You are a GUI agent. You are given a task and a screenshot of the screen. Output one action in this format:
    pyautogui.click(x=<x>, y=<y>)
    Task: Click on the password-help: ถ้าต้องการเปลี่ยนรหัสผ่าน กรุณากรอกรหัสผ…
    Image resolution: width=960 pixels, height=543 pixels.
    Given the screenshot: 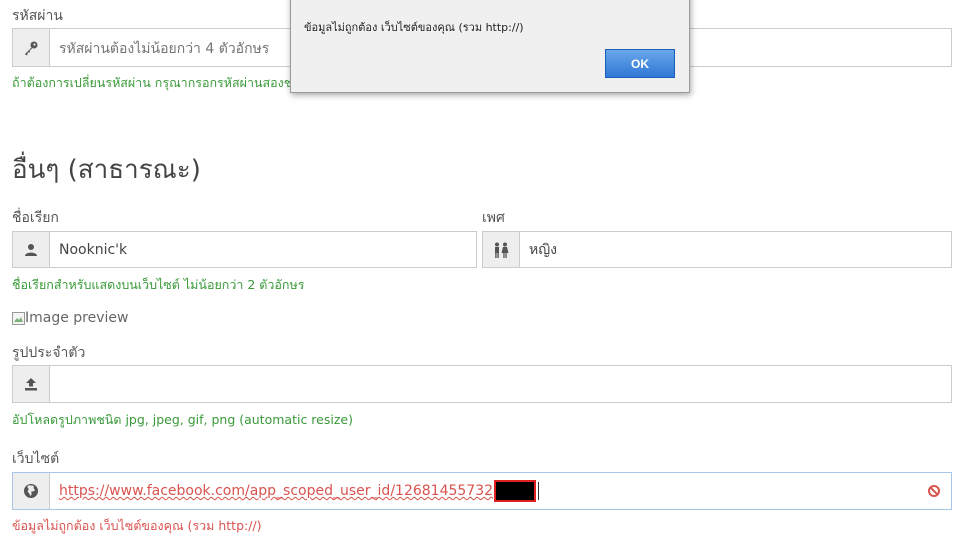 What is the action you would take?
    pyautogui.click(x=156, y=82)
    